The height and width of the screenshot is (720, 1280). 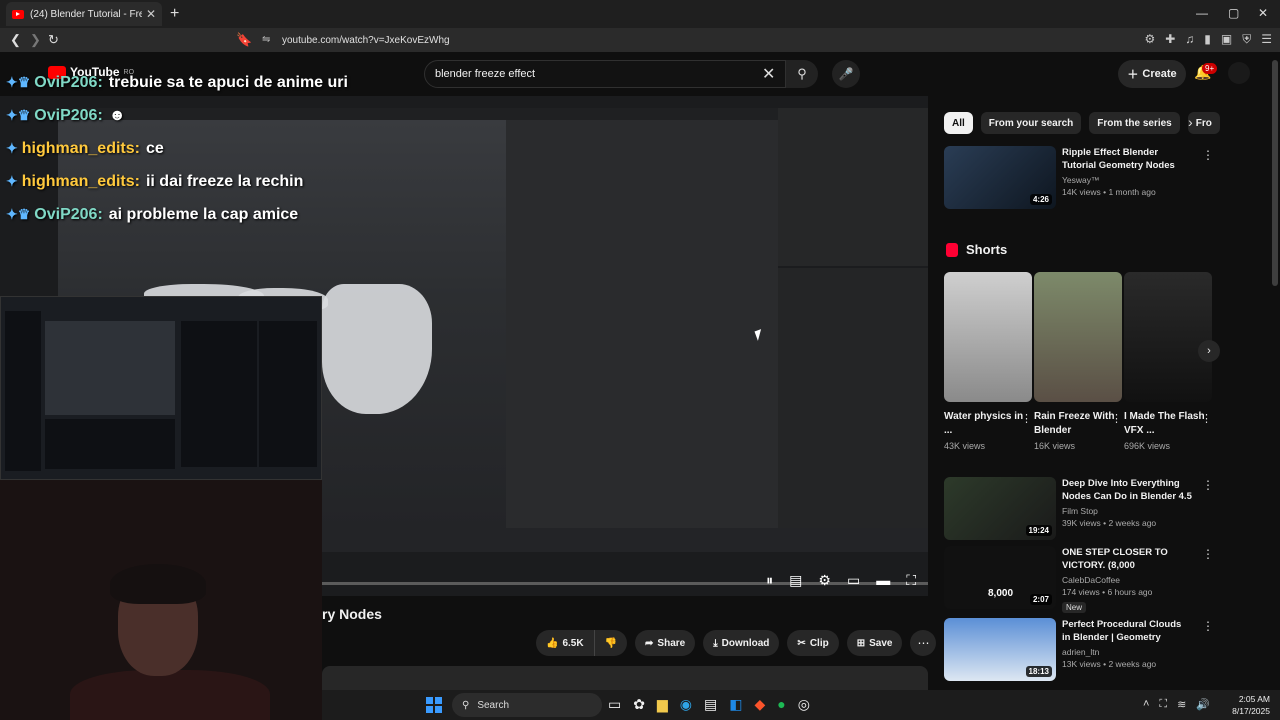 What do you see at coordinates (1203, 704) in the screenshot?
I see `volume-icon: 🔊` at bounding box center [1203, 704].